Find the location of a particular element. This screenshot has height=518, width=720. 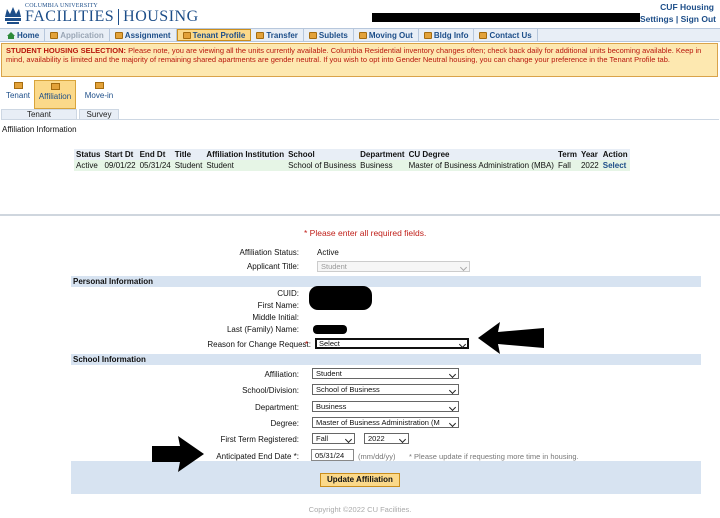

end-date-input: 05/31/24 is located at coordinates (332, 455).